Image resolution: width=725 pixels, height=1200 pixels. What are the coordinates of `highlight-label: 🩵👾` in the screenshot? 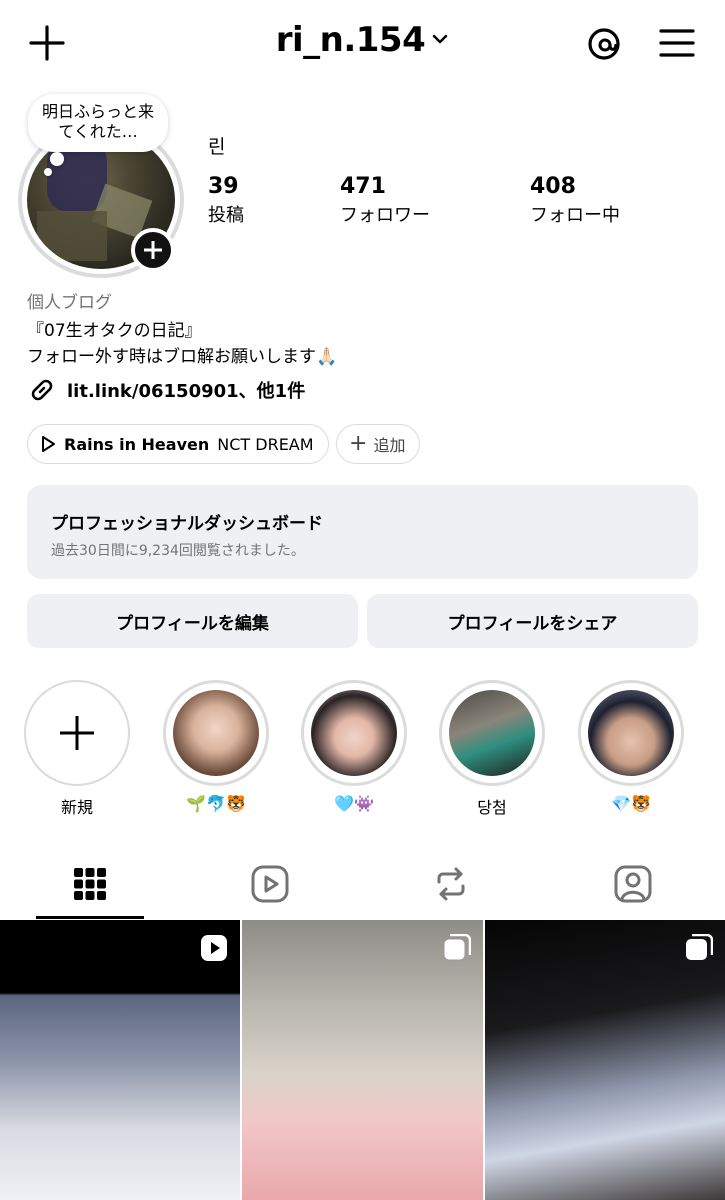 It's located at (354, 803).